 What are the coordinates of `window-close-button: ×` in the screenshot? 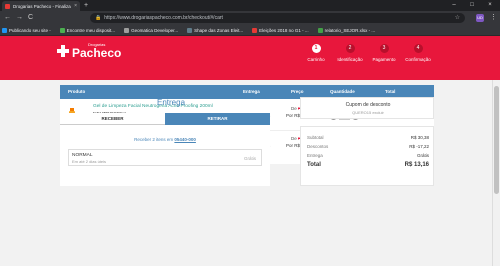 It's located at (490, 5).